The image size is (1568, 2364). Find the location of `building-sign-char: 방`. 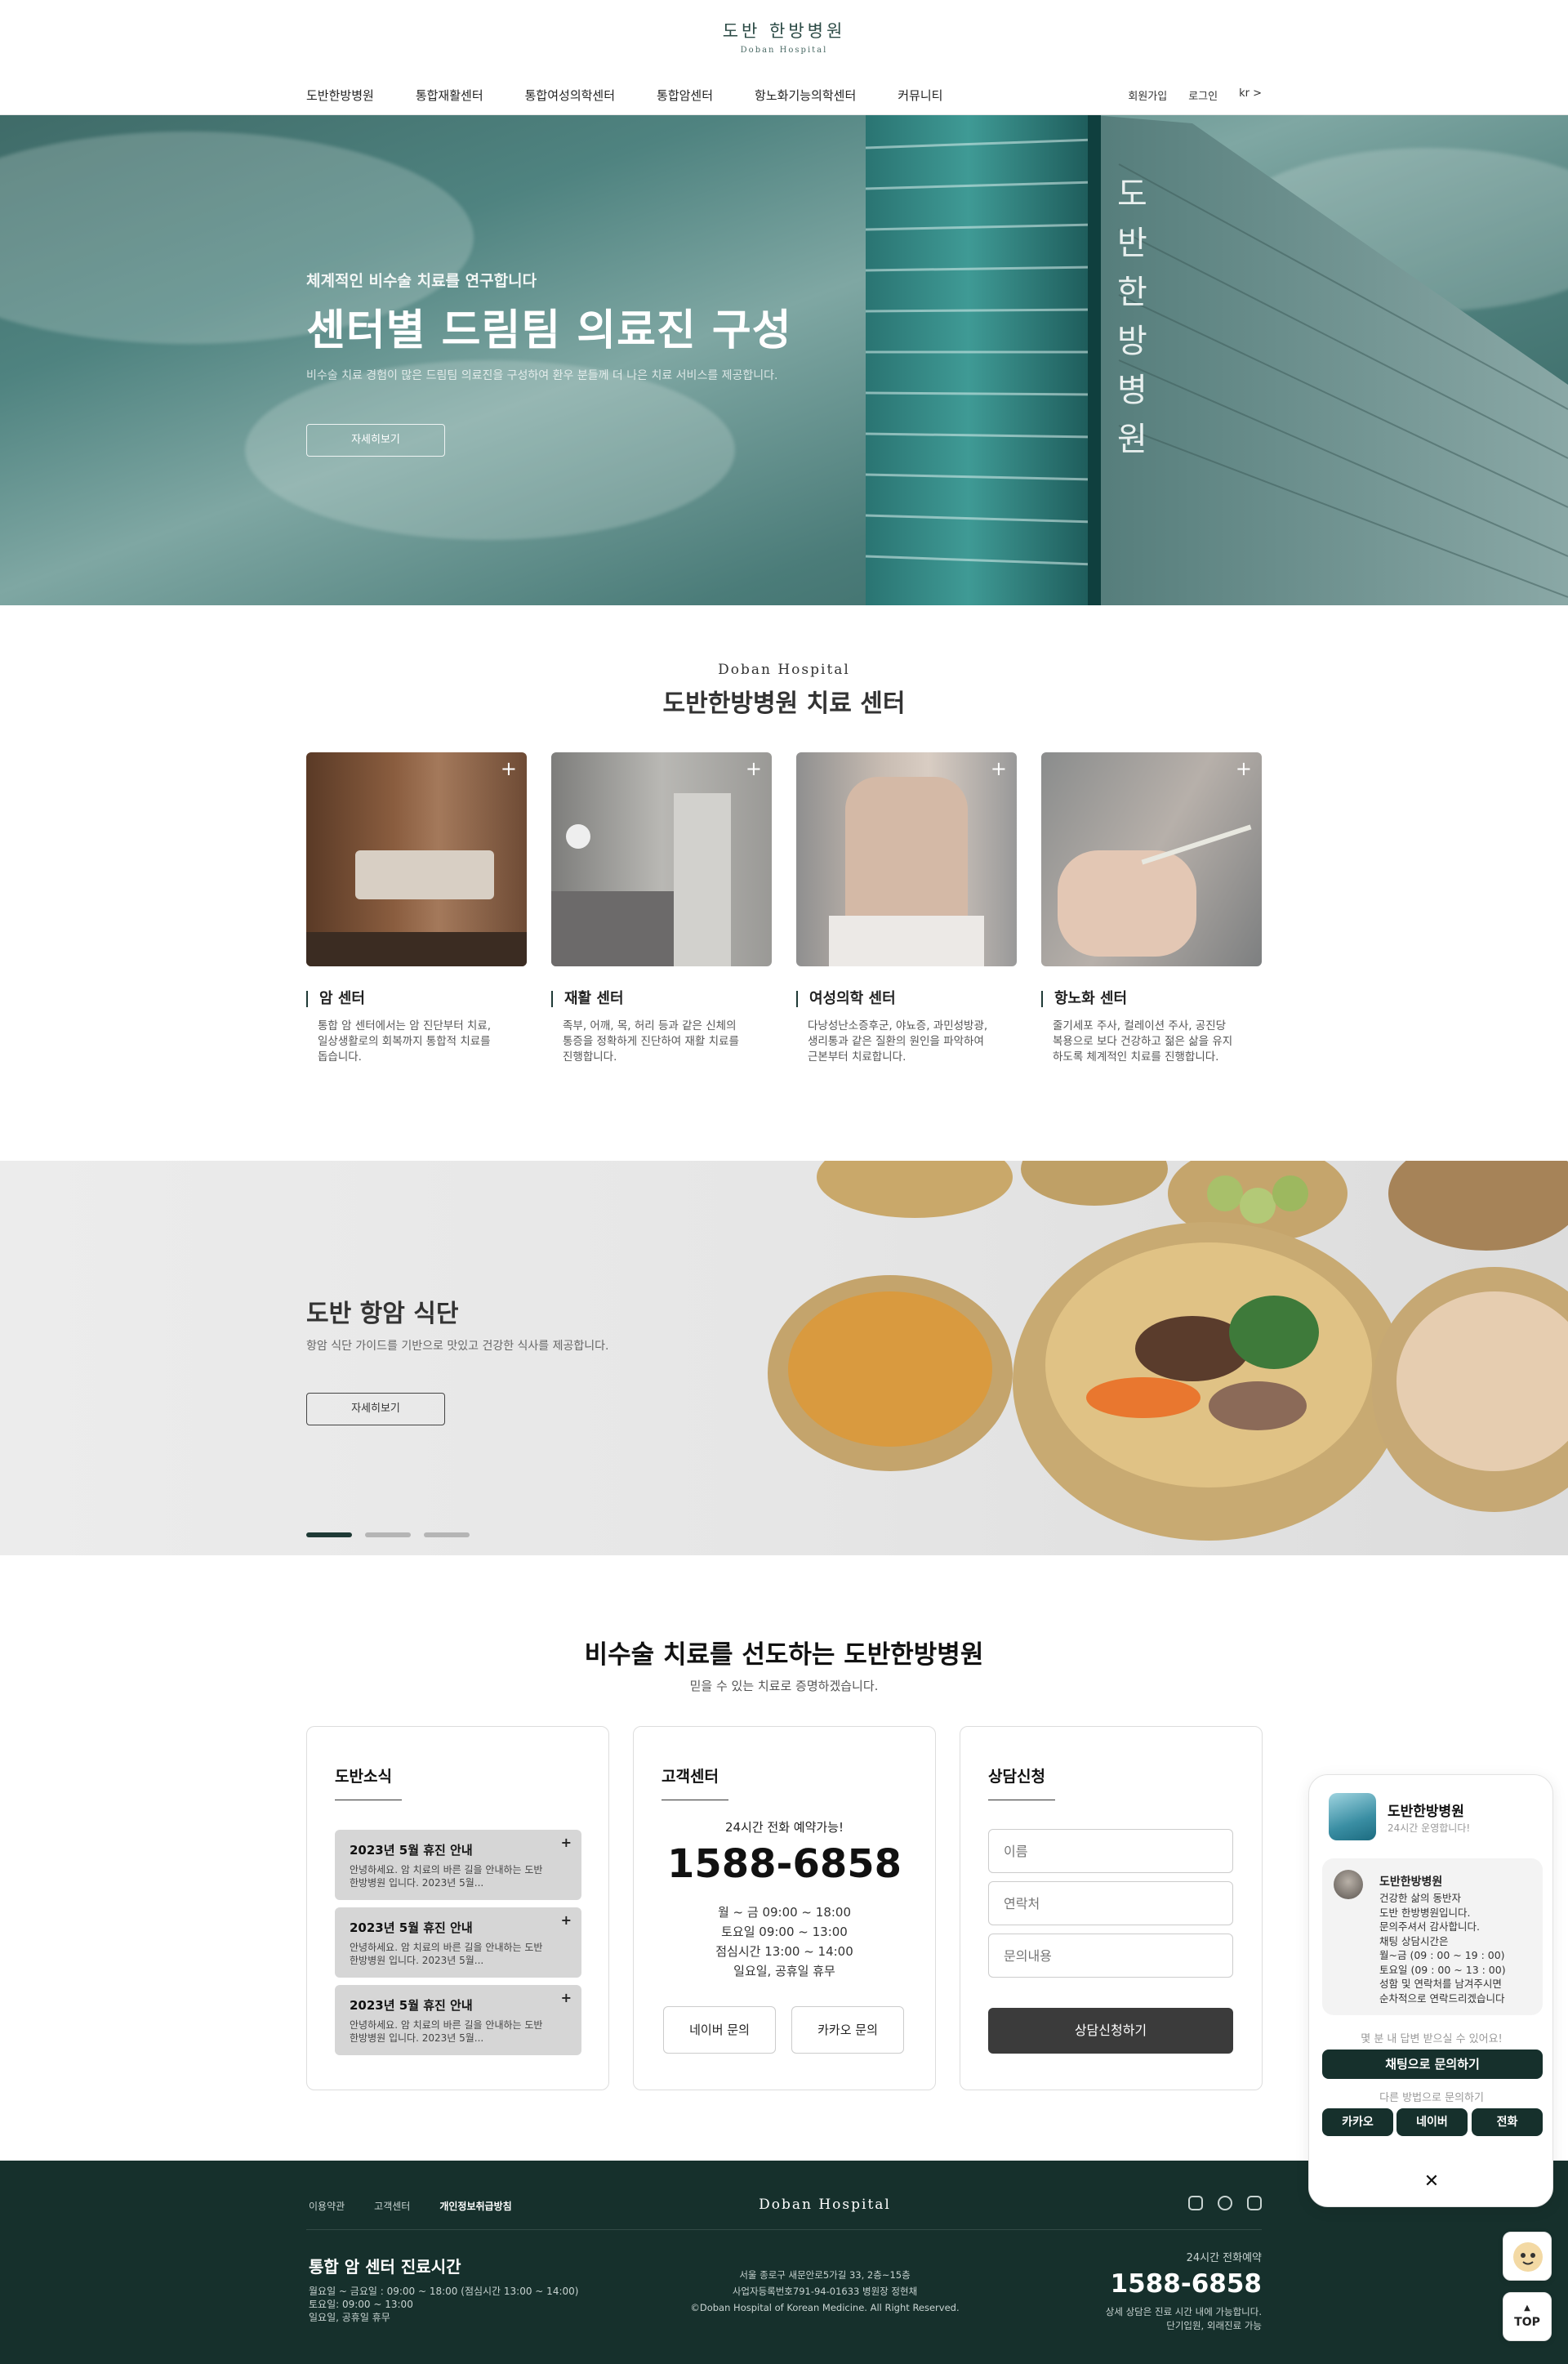

building-sign-char: 방 is located at coordinates (1132, 341).